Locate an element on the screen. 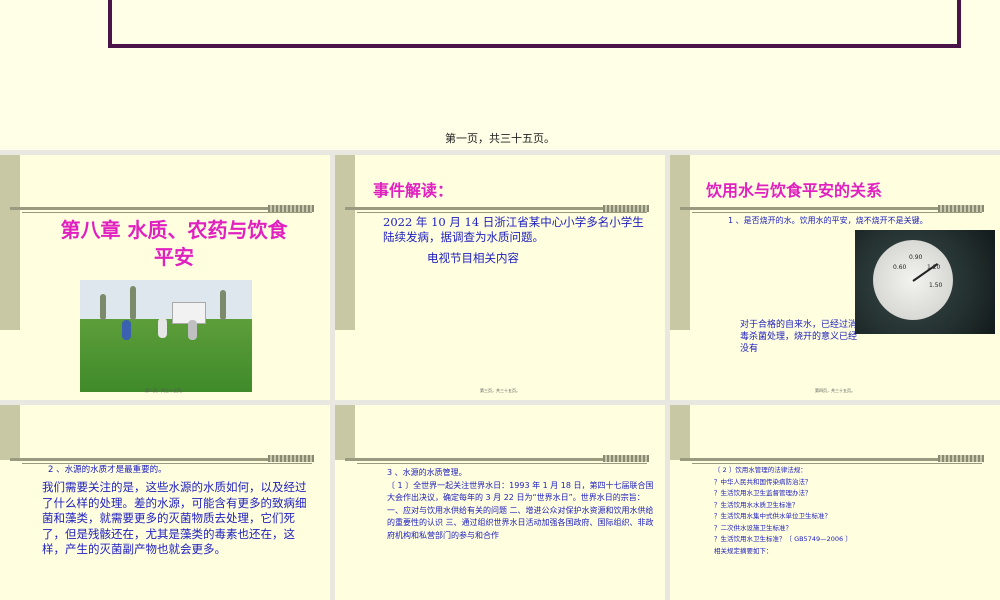  list-item: 〔 2 〕饮用水管理的法律法规： is located at coordinates (760, 470).